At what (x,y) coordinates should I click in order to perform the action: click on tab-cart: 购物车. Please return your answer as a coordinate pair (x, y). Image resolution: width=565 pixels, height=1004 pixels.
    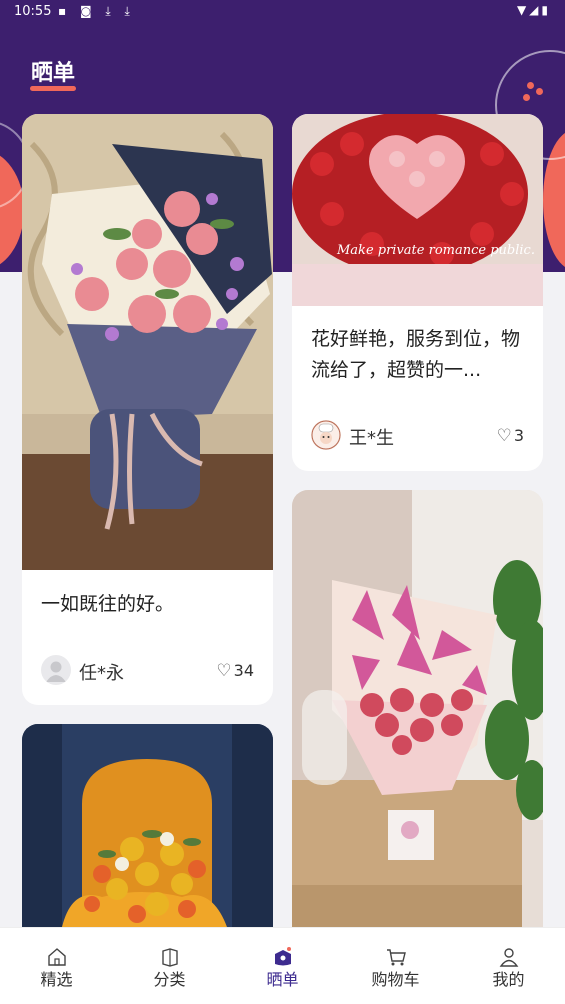
    Looking at the image, I should click on (395, 966).